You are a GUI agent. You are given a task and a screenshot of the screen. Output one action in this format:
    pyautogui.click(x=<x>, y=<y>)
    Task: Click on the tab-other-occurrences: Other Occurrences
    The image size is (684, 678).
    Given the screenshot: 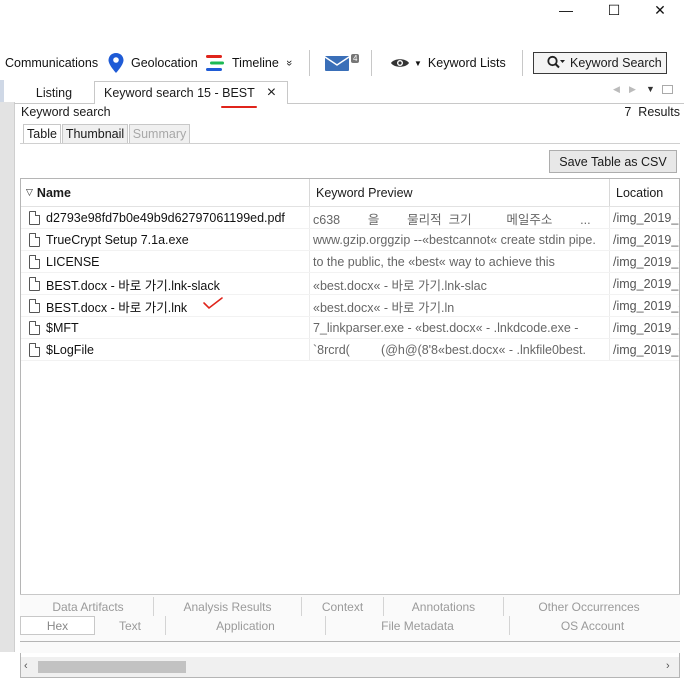 What is the action you would take?
    pyautogui.click(x=589, y=606)
    